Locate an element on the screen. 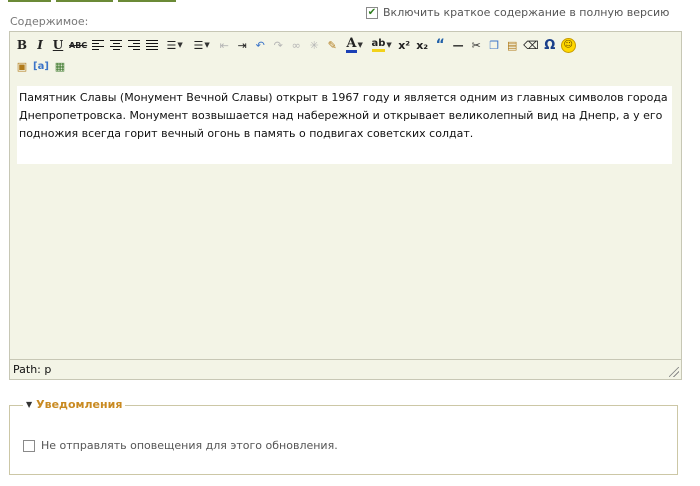 Image resolution: width=700 pixels, height=486 pixels. numbered-list-button: ☰ ▼ is located at coordinates (201, 45).